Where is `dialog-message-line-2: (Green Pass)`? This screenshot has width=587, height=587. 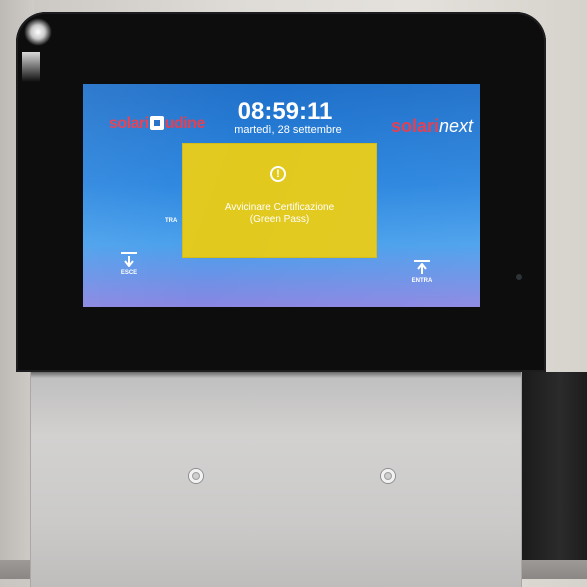
dialog-message-line-2: (Green Pass) is located at coordinates (279, 219).